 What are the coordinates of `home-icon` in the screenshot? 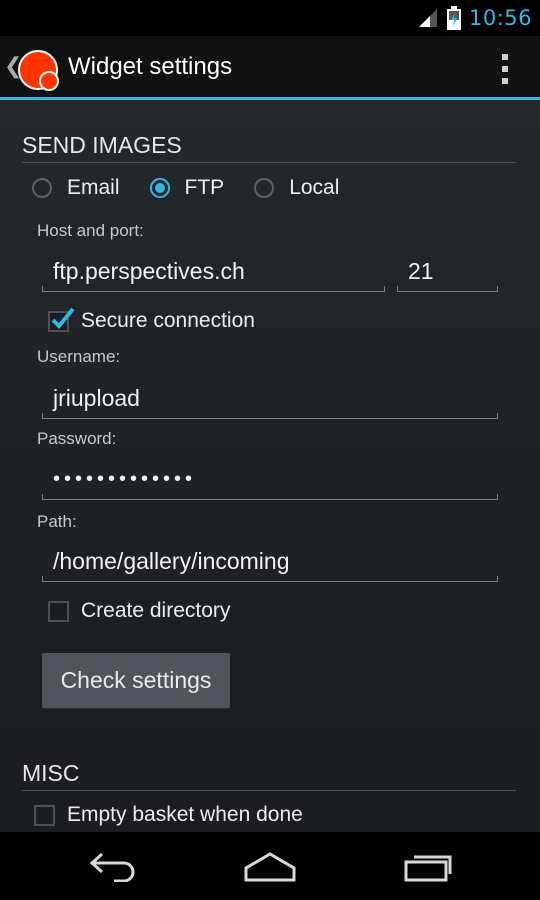 It's located at (270, 866).